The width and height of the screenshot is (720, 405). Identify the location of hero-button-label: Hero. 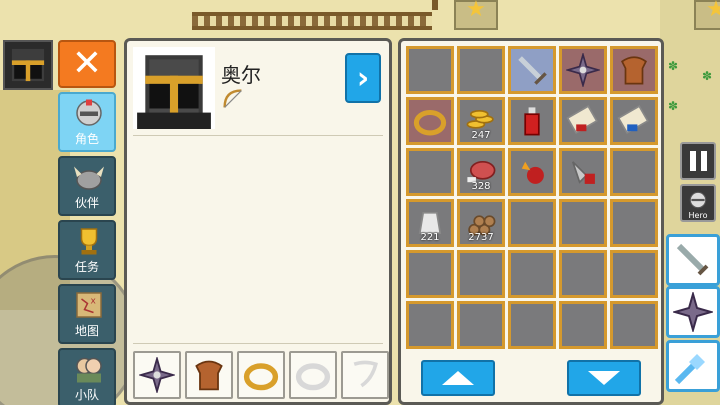
(698, 215).